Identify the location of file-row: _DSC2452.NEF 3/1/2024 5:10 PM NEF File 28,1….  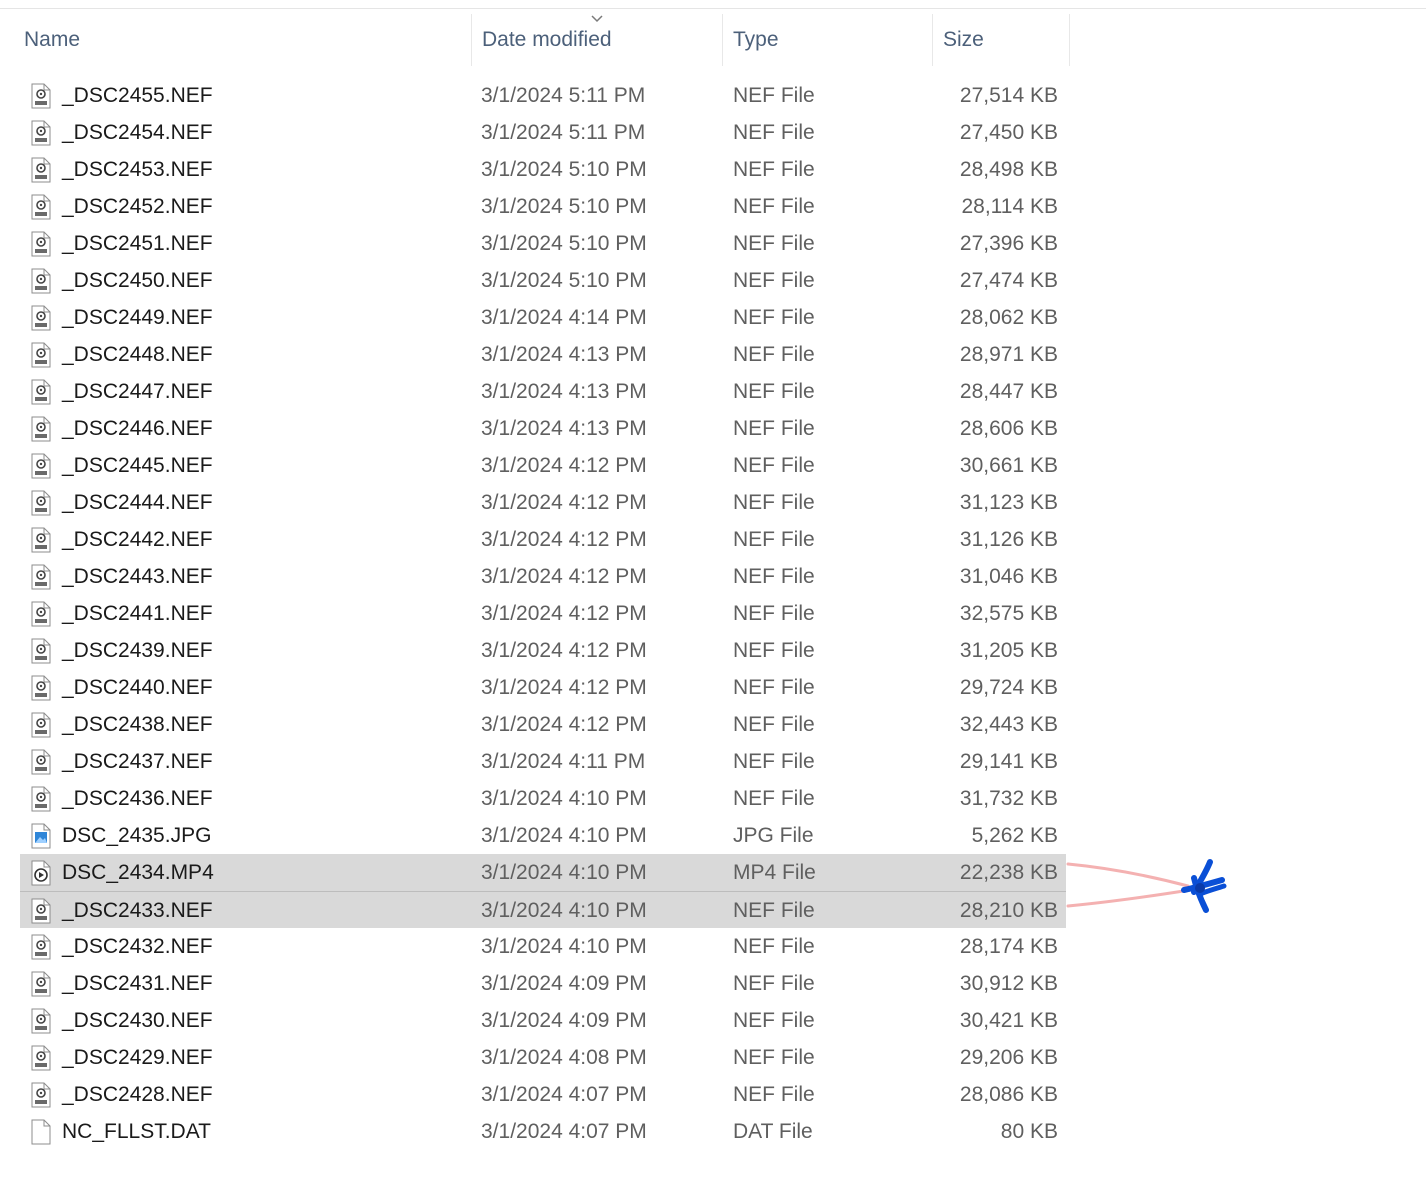
(543, 206).